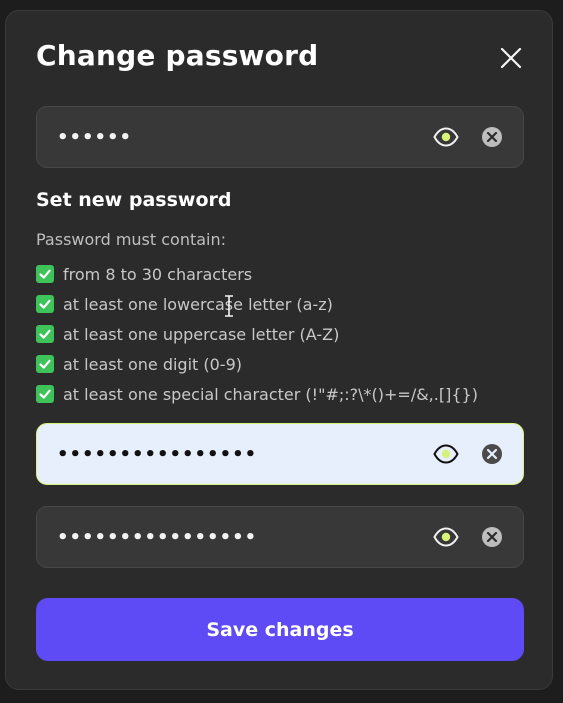 The width and height of the screenshot is (563, 703). I want to click on current-password-value: ••••••, so click(95, 137).